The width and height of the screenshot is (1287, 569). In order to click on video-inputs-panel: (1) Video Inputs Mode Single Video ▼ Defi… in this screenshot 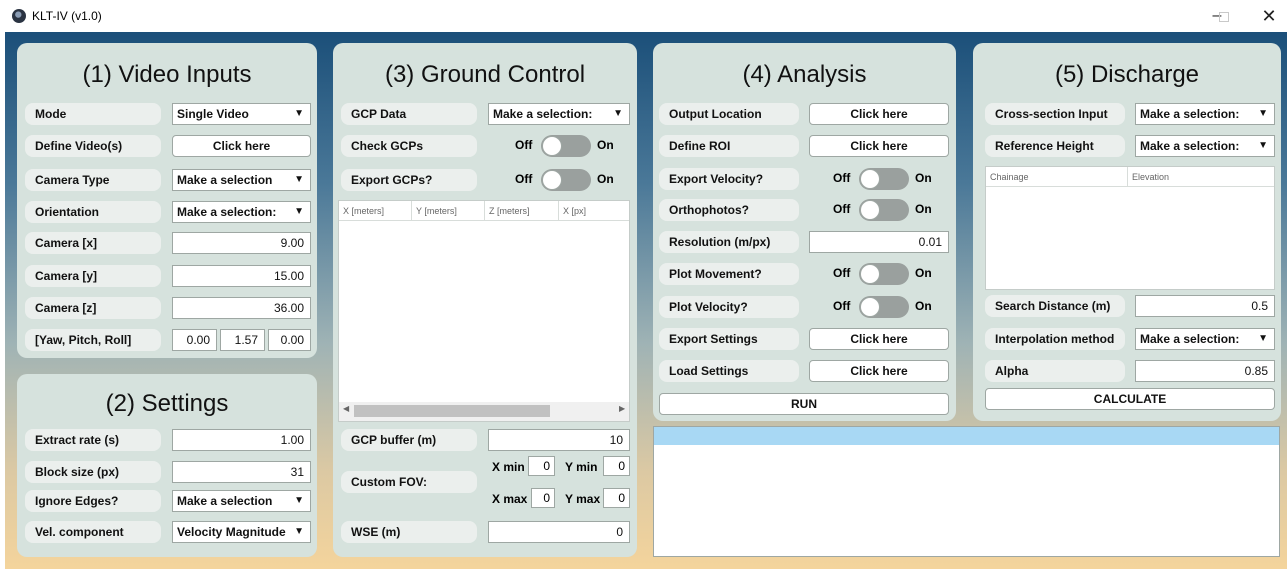, I will do `click(167, 200)`.